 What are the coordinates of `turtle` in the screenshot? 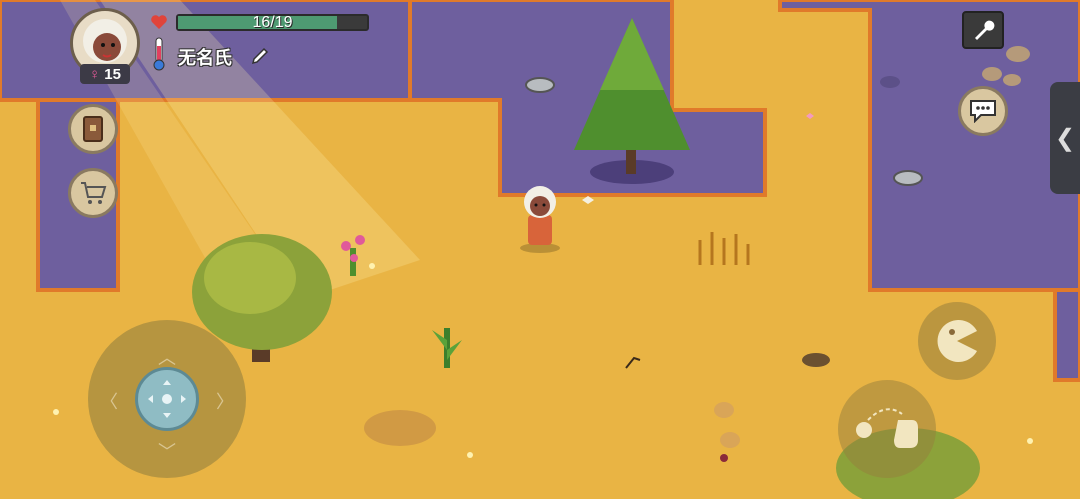 It's located at (816, 360).